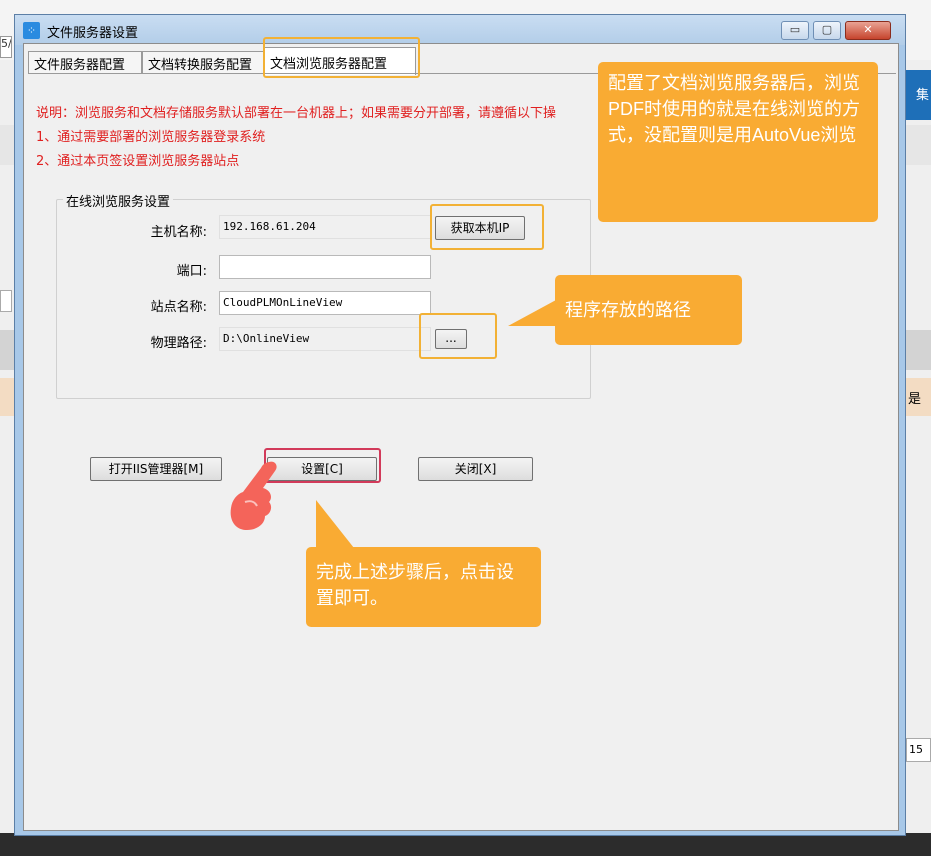  I want to click on close-window-button: ✕, so click(868, 30).